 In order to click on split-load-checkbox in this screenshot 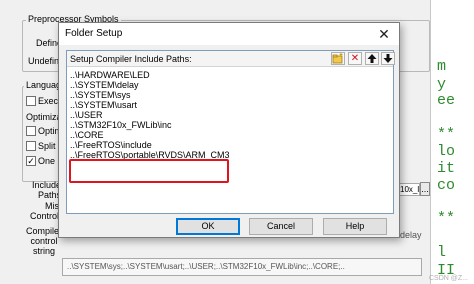, I will do `click(31, 146)`.